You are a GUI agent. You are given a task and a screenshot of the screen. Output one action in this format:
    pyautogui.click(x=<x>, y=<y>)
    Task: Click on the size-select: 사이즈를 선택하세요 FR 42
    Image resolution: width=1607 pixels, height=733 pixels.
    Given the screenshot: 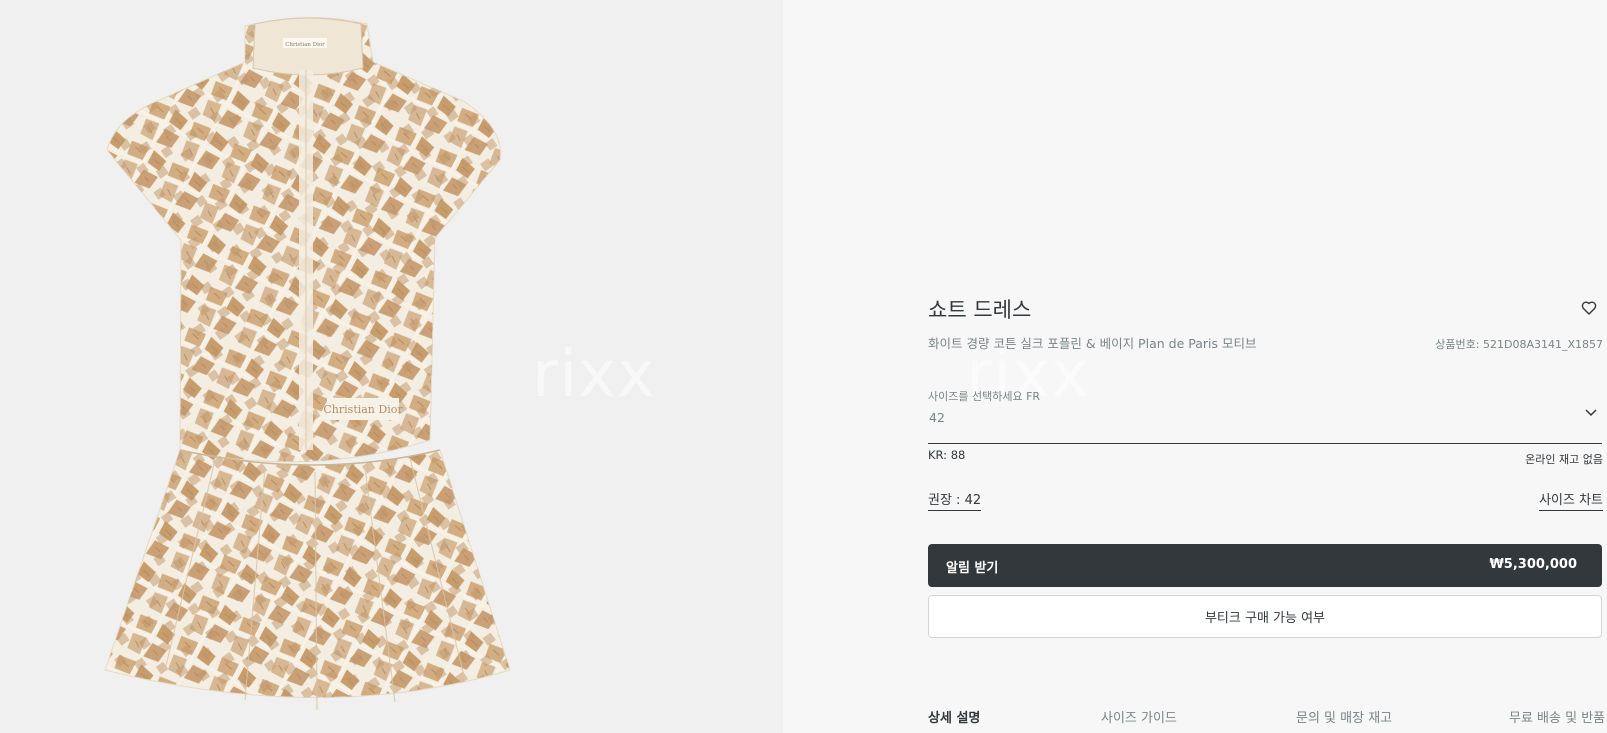 What is the action you would take?
    pyautogui.click(x=1265, y=414)
    